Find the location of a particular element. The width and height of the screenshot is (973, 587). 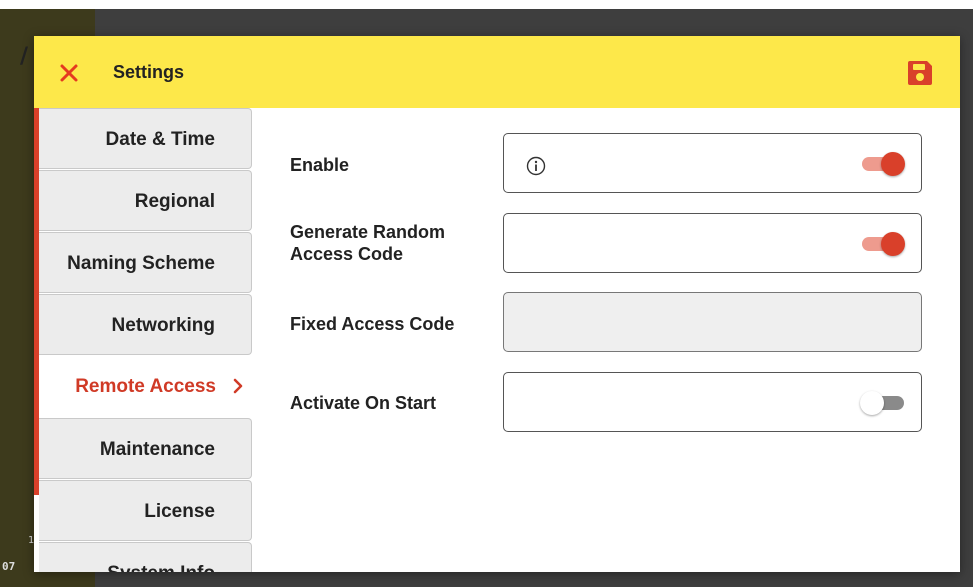

info-icon is located at coordinates (536, 166).